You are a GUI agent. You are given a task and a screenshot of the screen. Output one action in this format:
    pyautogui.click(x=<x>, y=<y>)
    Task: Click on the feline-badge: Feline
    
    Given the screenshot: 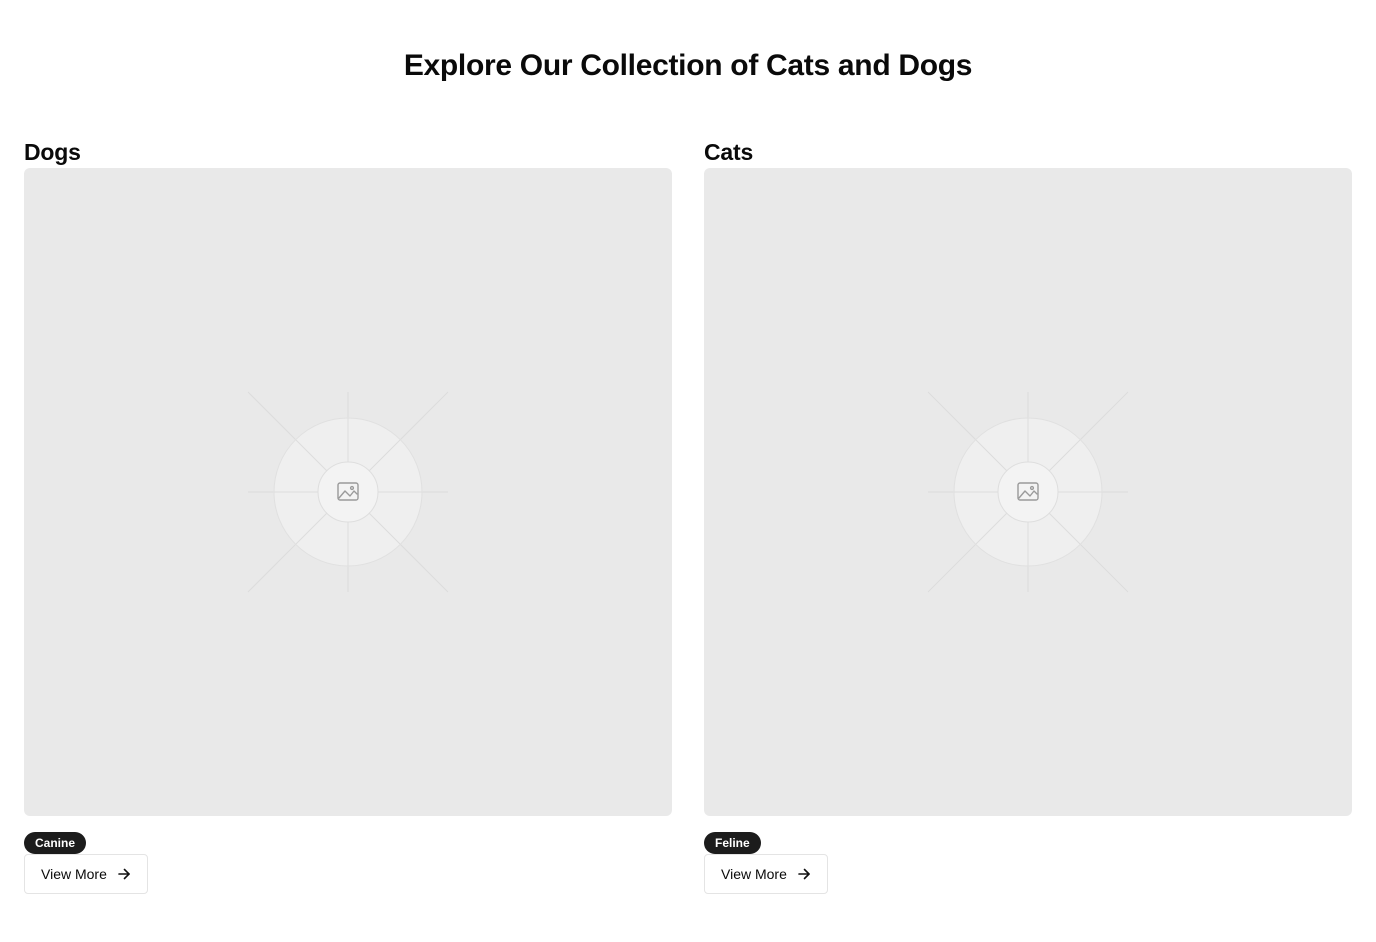 What is the action you would take?
    pyautogui.click(x=732, y=843)
    